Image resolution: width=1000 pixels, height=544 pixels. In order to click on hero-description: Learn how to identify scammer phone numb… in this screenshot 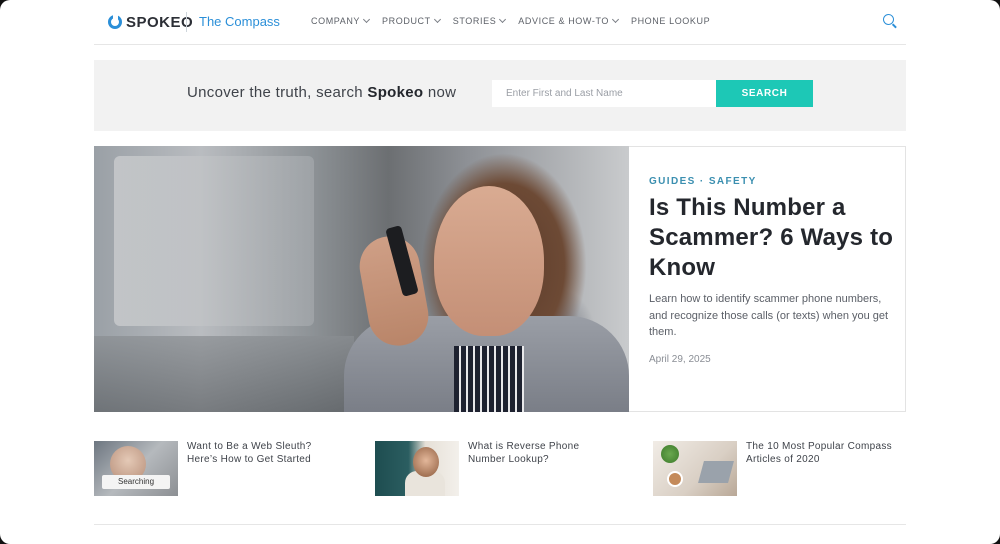, I will do `click(769, 315)`.